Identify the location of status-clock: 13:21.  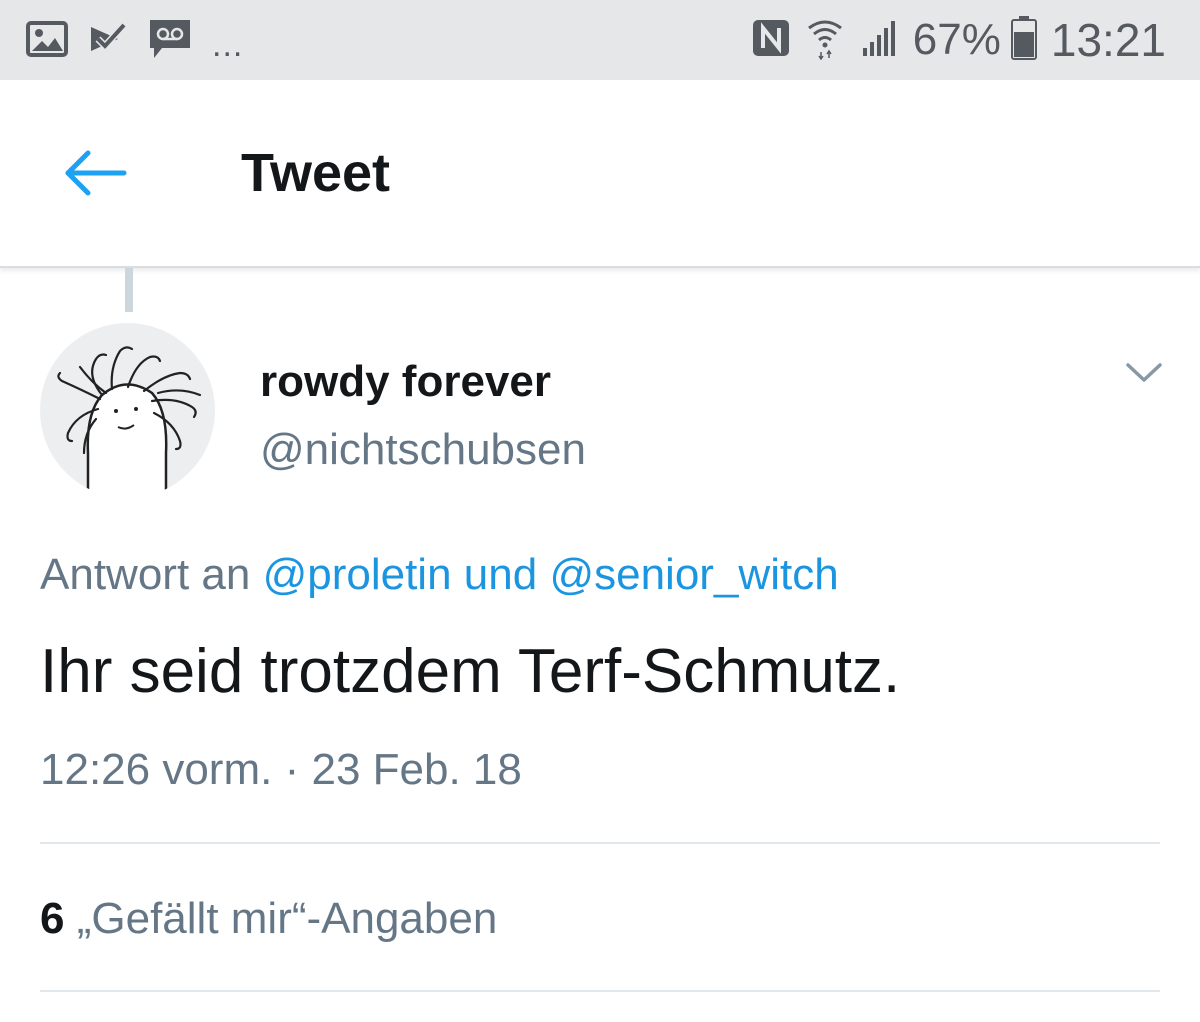
(1108, 40).